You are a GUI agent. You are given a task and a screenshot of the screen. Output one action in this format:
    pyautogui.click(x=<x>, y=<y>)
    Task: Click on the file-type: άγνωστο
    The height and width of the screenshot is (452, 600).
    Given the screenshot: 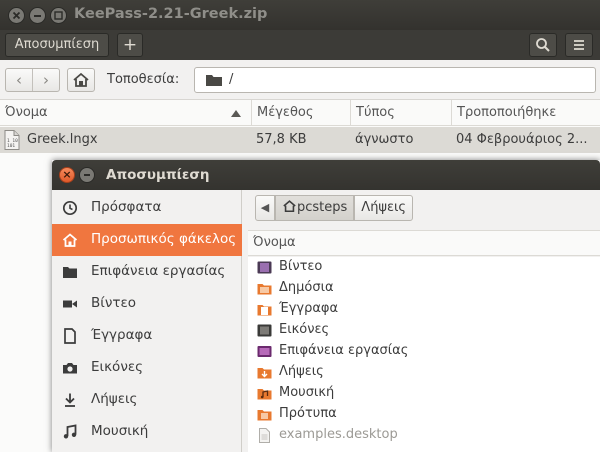 What is the action you would take?
    pyautogui.click(x=384, y=139)
    